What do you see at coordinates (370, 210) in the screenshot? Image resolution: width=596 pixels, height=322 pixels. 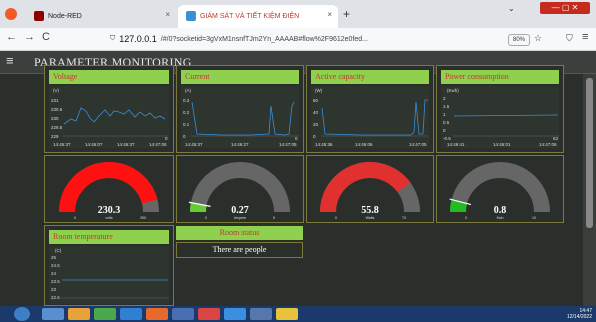 I see `active-capacity-gauge-value: 55.8` at bounding box center [370, 210].